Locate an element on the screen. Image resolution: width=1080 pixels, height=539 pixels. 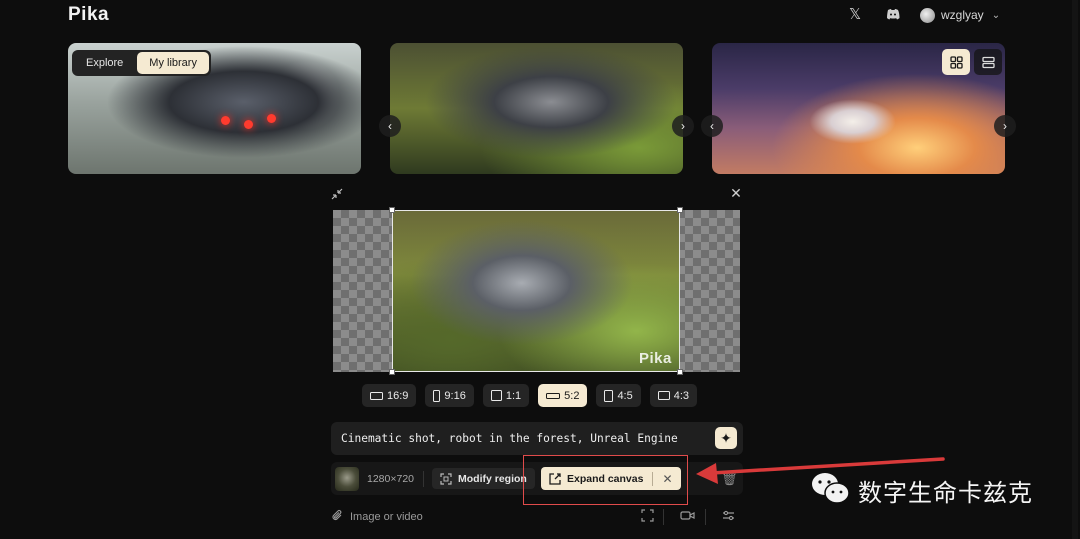
ratio-4-3: 4:3 is located at coordinates (673, 395).